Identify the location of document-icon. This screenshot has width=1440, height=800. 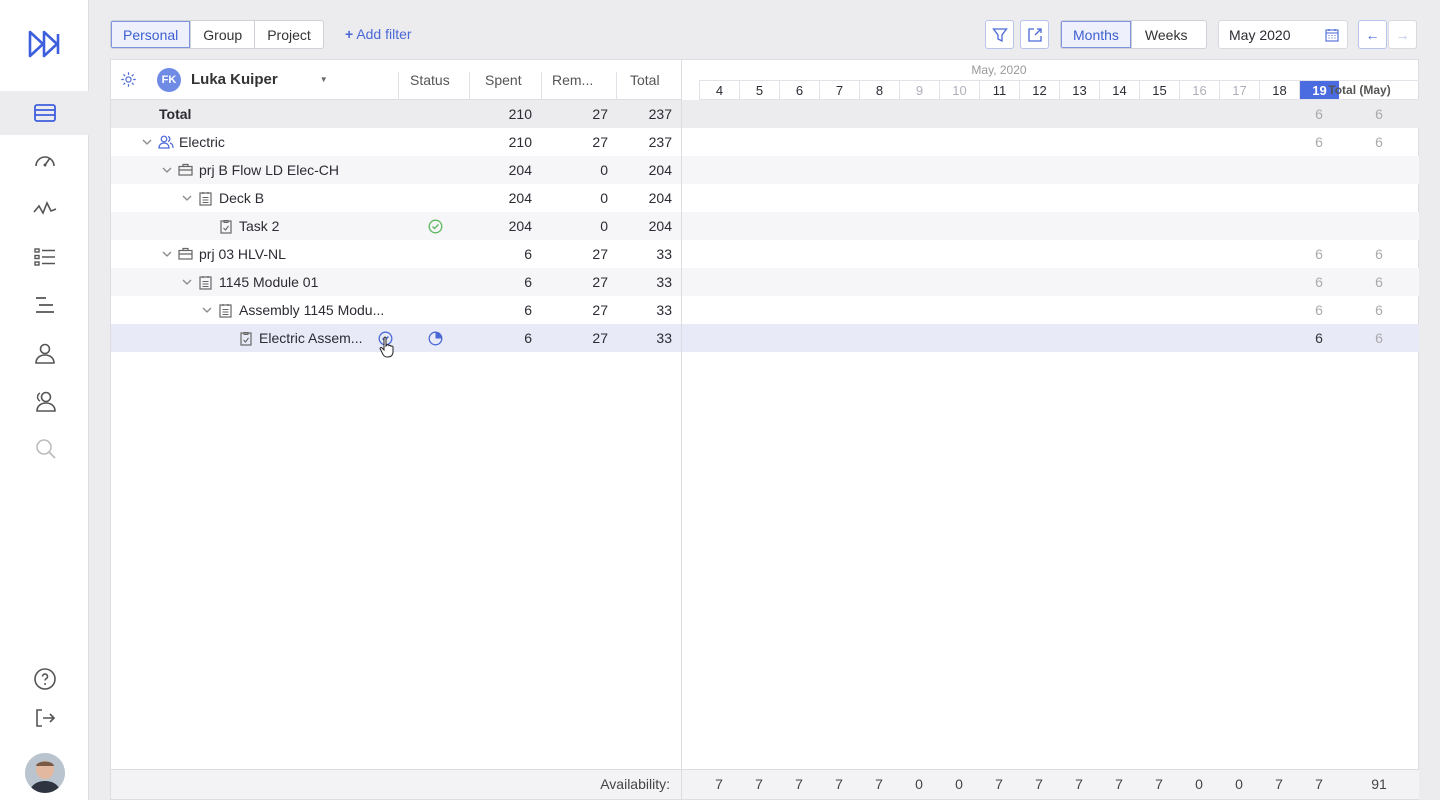
(205, 283).